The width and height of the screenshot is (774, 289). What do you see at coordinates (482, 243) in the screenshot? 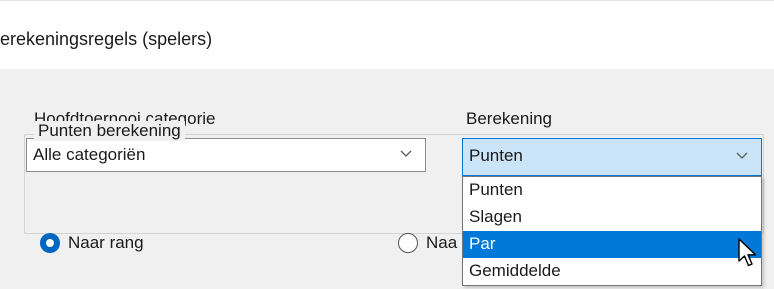
I see `dropdown-item-label: Par` at bounding box center [482, 243].